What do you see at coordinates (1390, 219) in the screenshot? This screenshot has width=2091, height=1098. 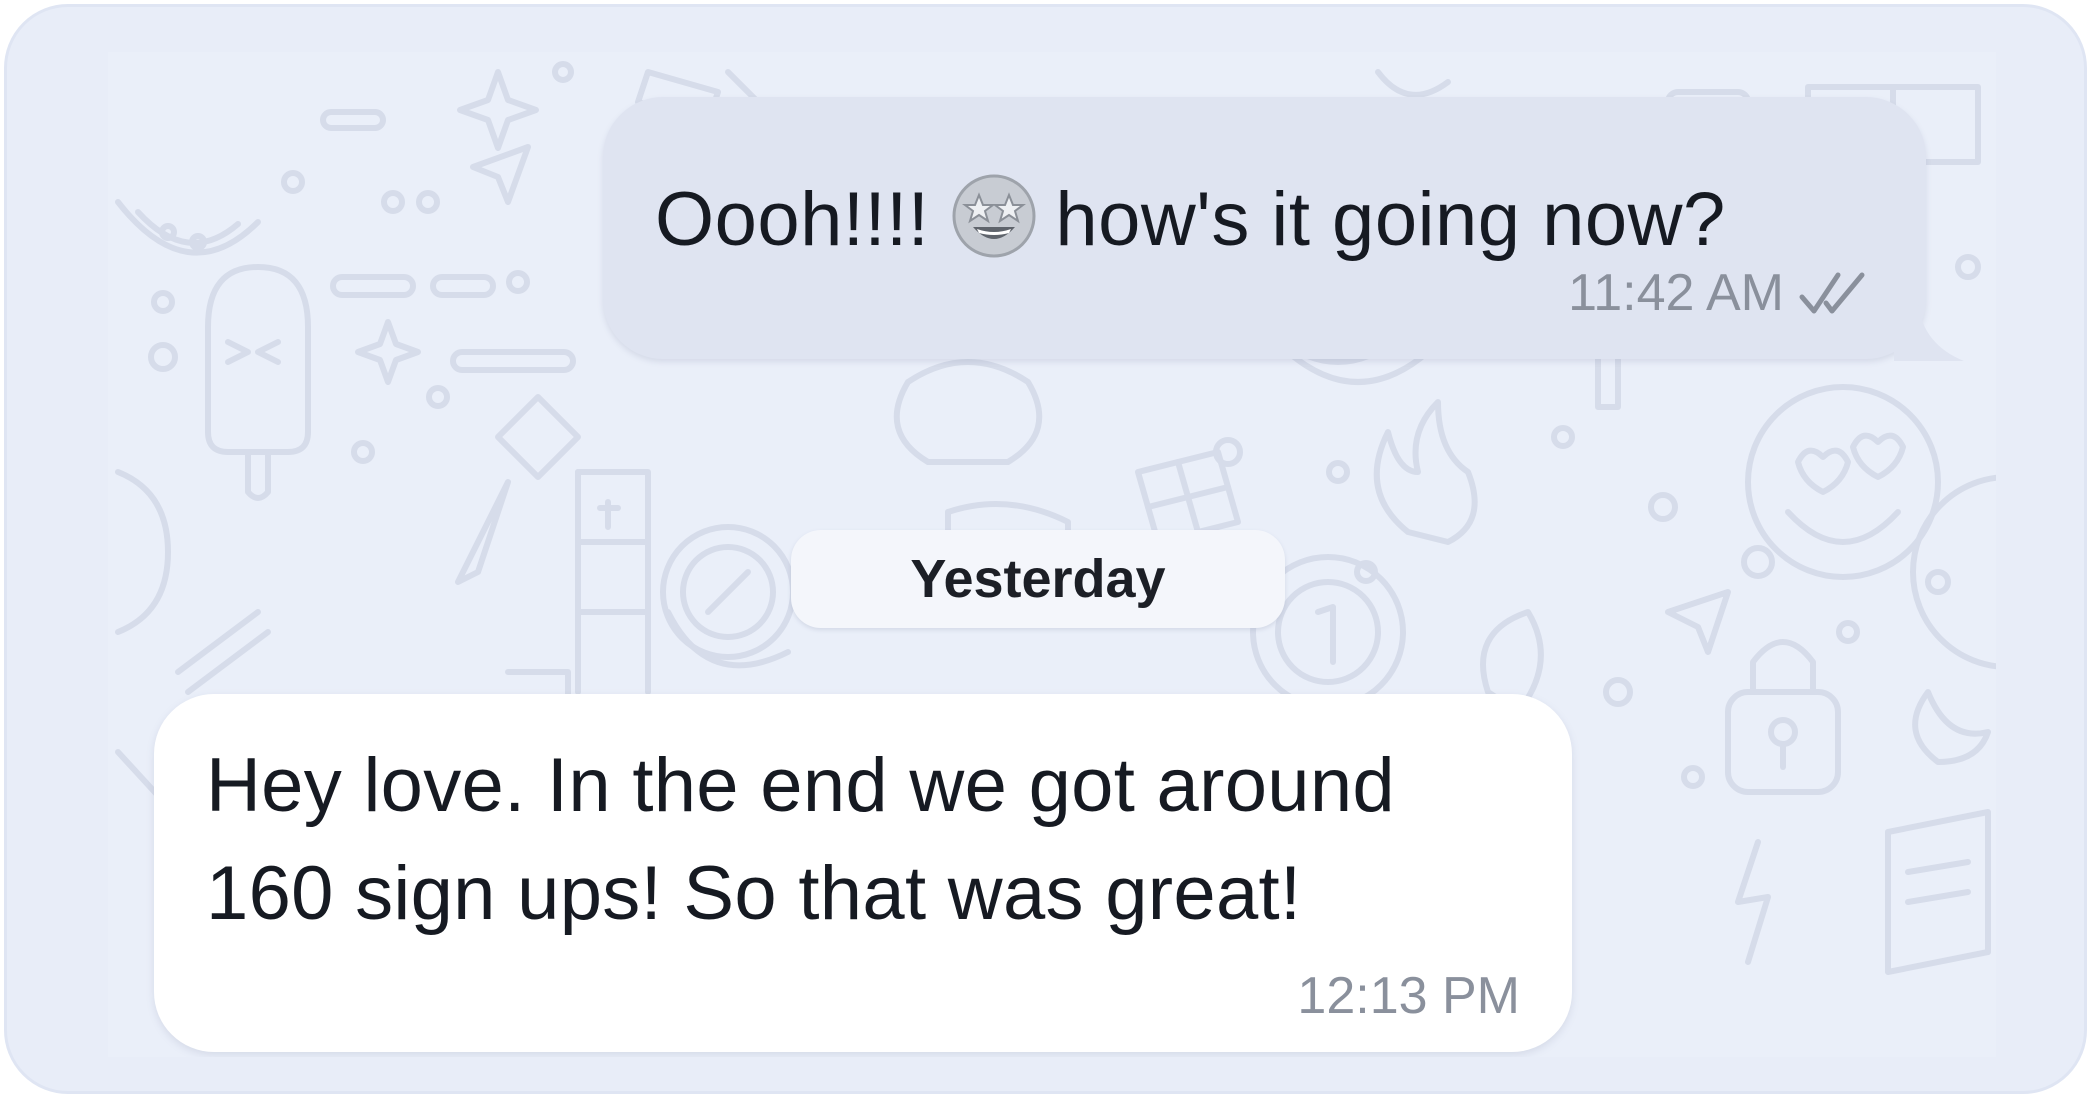 I see `outgoing-message-text-after: how's it going now?` at bounding box center [1390, 219].